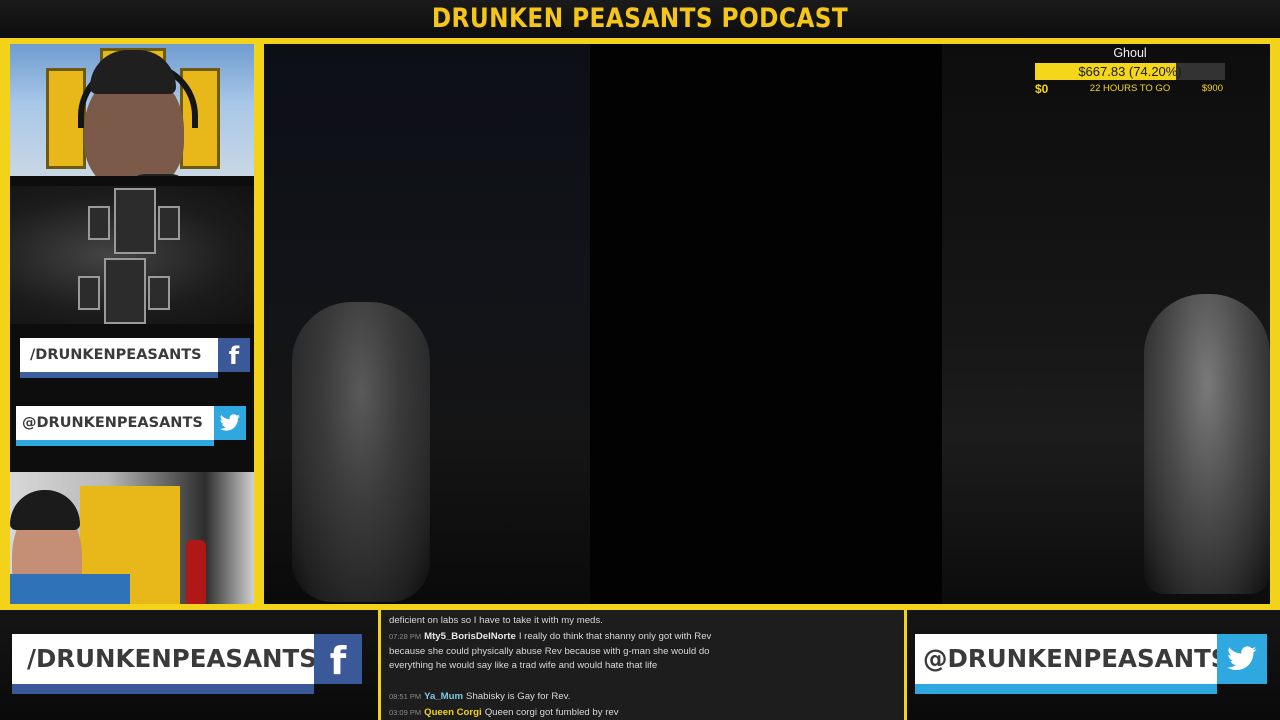  I want to click on bottle, so click(196, 572).